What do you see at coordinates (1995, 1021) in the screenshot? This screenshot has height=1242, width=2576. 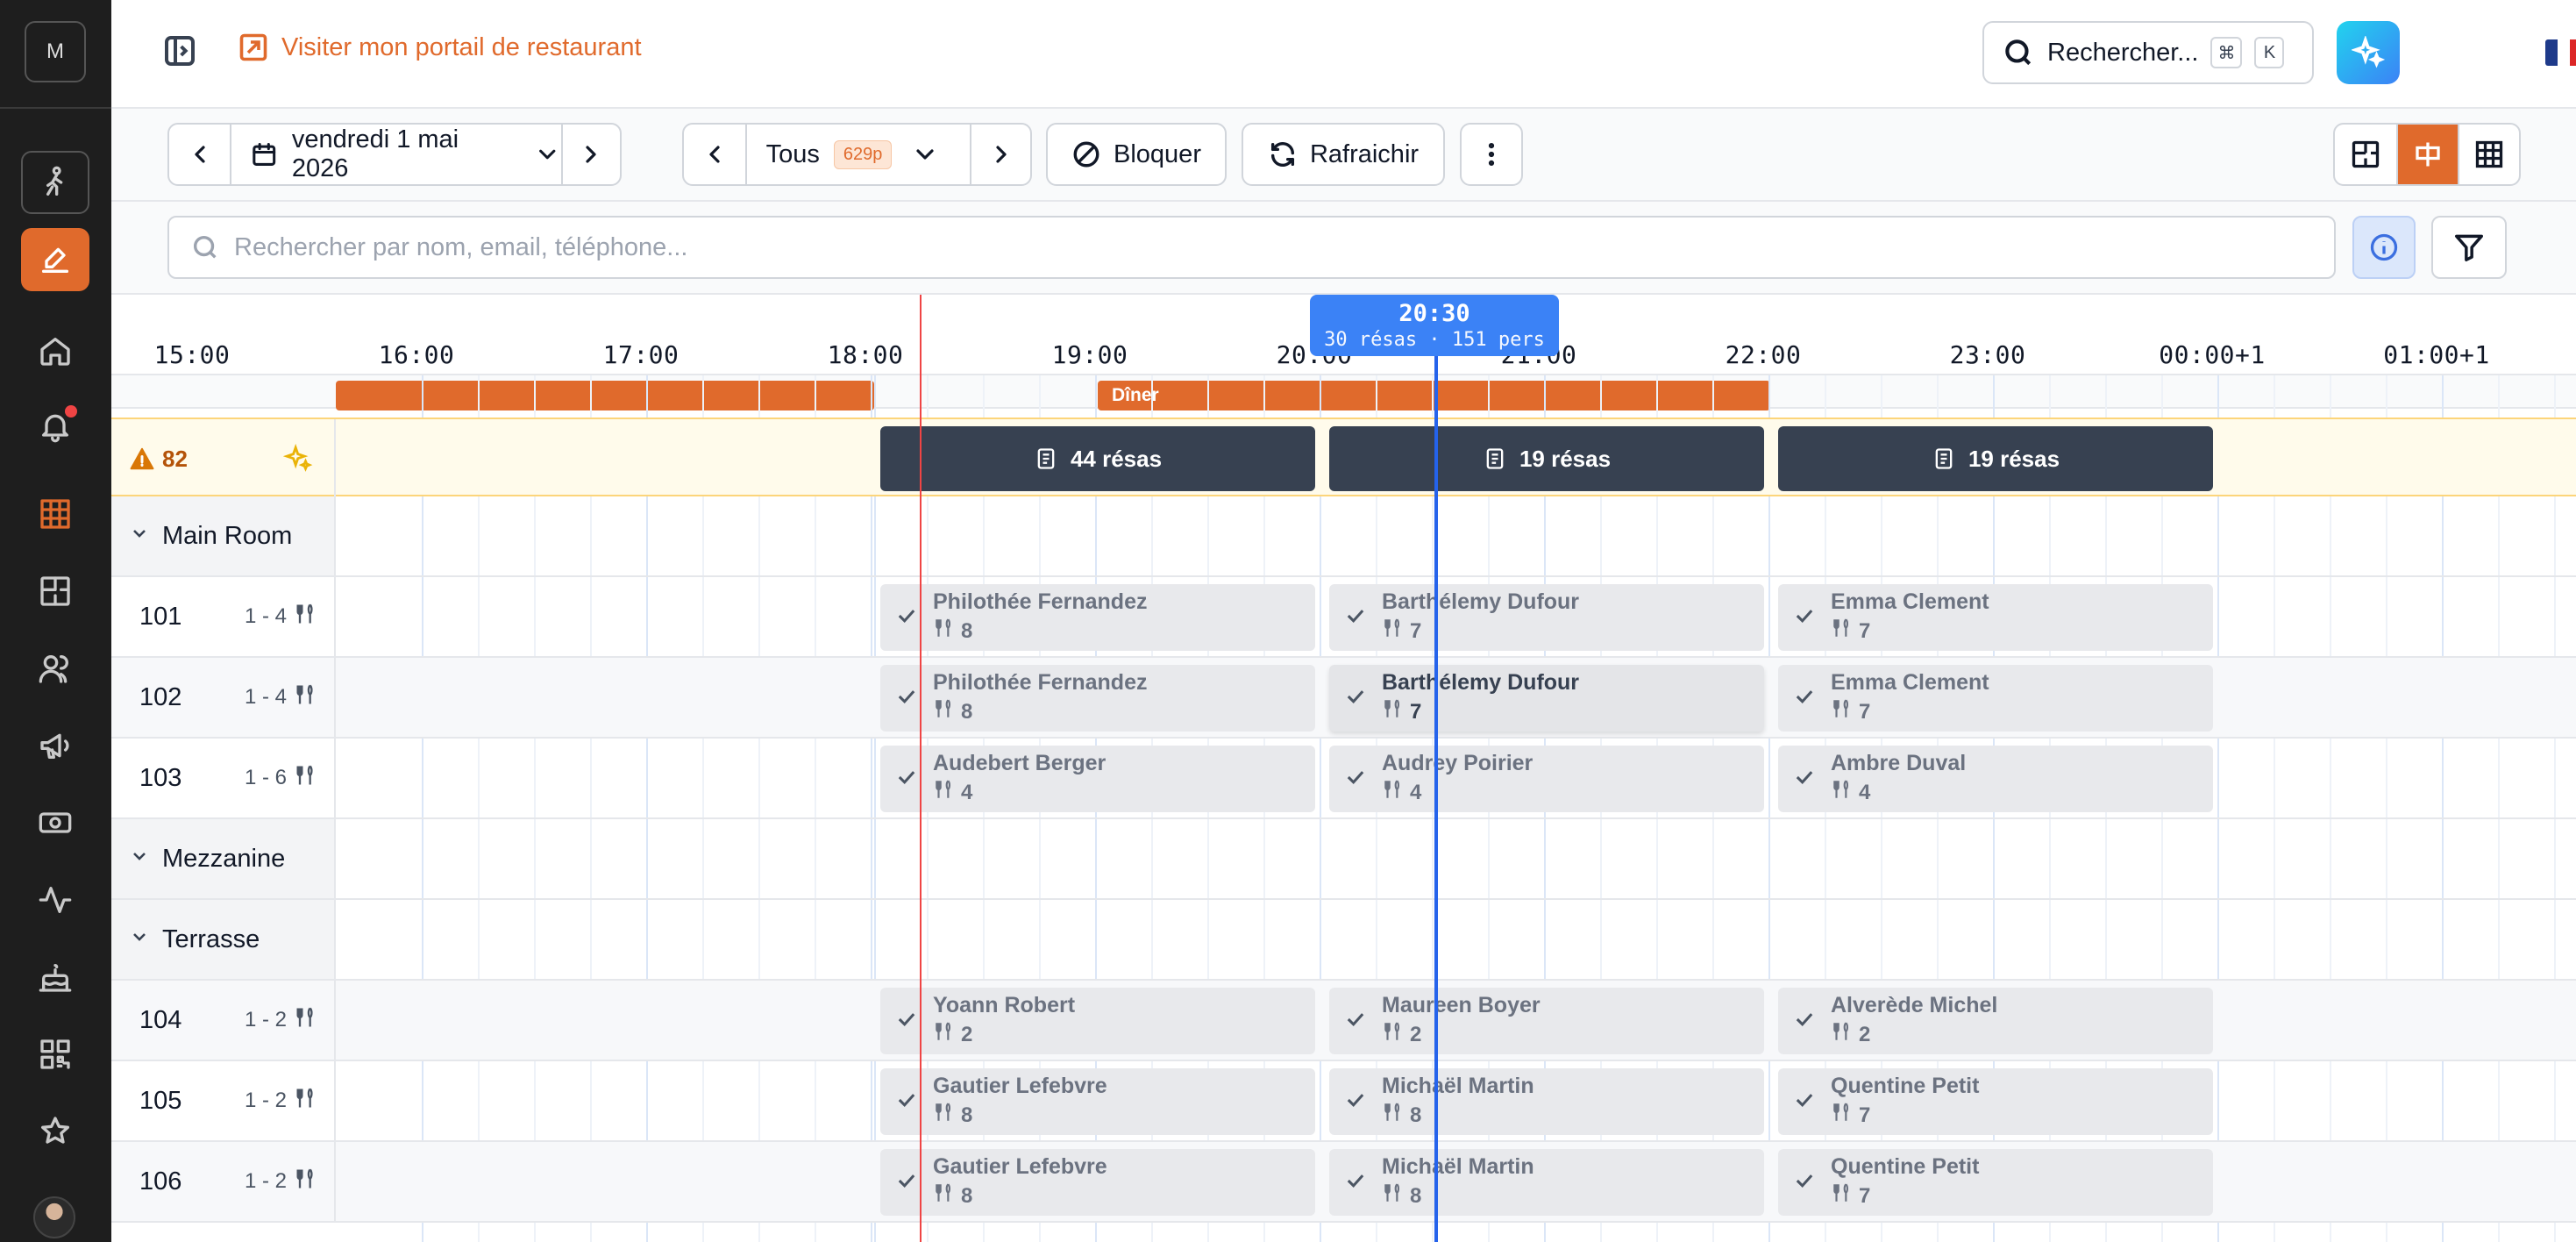 I see `reservation-block: Alverède Michel 2` at bounding box center [1995, 1021].